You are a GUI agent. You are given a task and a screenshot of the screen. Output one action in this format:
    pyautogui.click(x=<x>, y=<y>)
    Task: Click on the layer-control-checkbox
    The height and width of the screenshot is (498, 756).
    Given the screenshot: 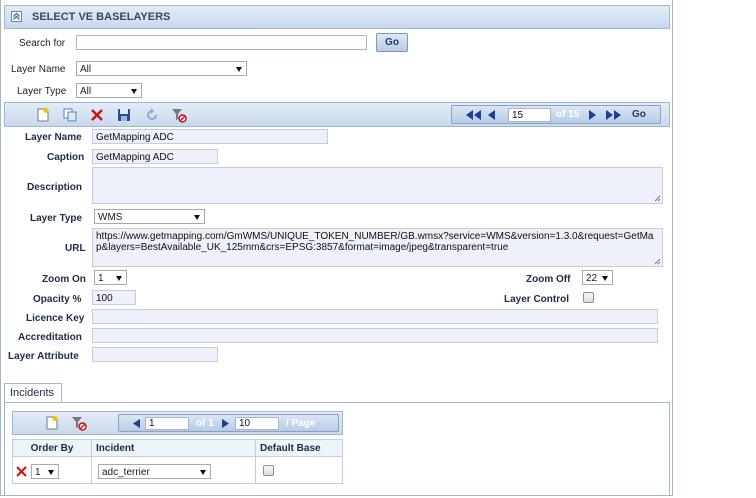 What is the action you would take?
    pyautogui.click(x=588, y=297)
    